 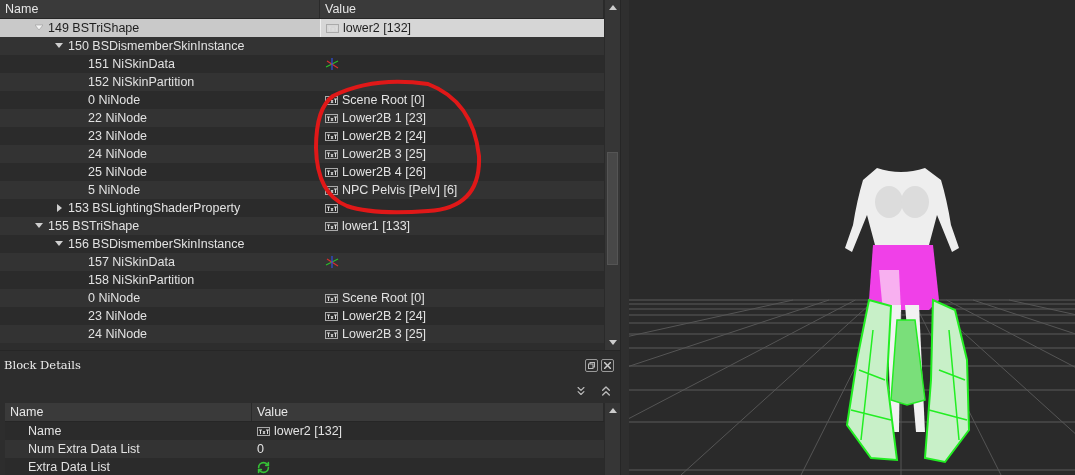 I want to click on collapse-arrow-icon, so click(x=59, y=208).